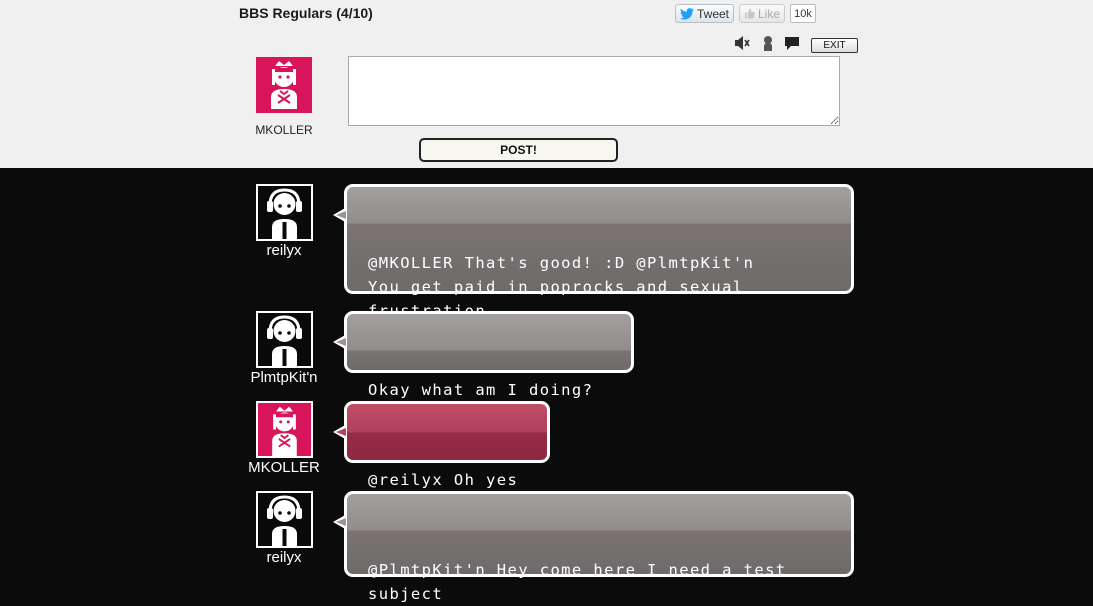 Image resolution: width=1093 pixels, height=606 pixels. I want to click on message-input, so click(594, 91).